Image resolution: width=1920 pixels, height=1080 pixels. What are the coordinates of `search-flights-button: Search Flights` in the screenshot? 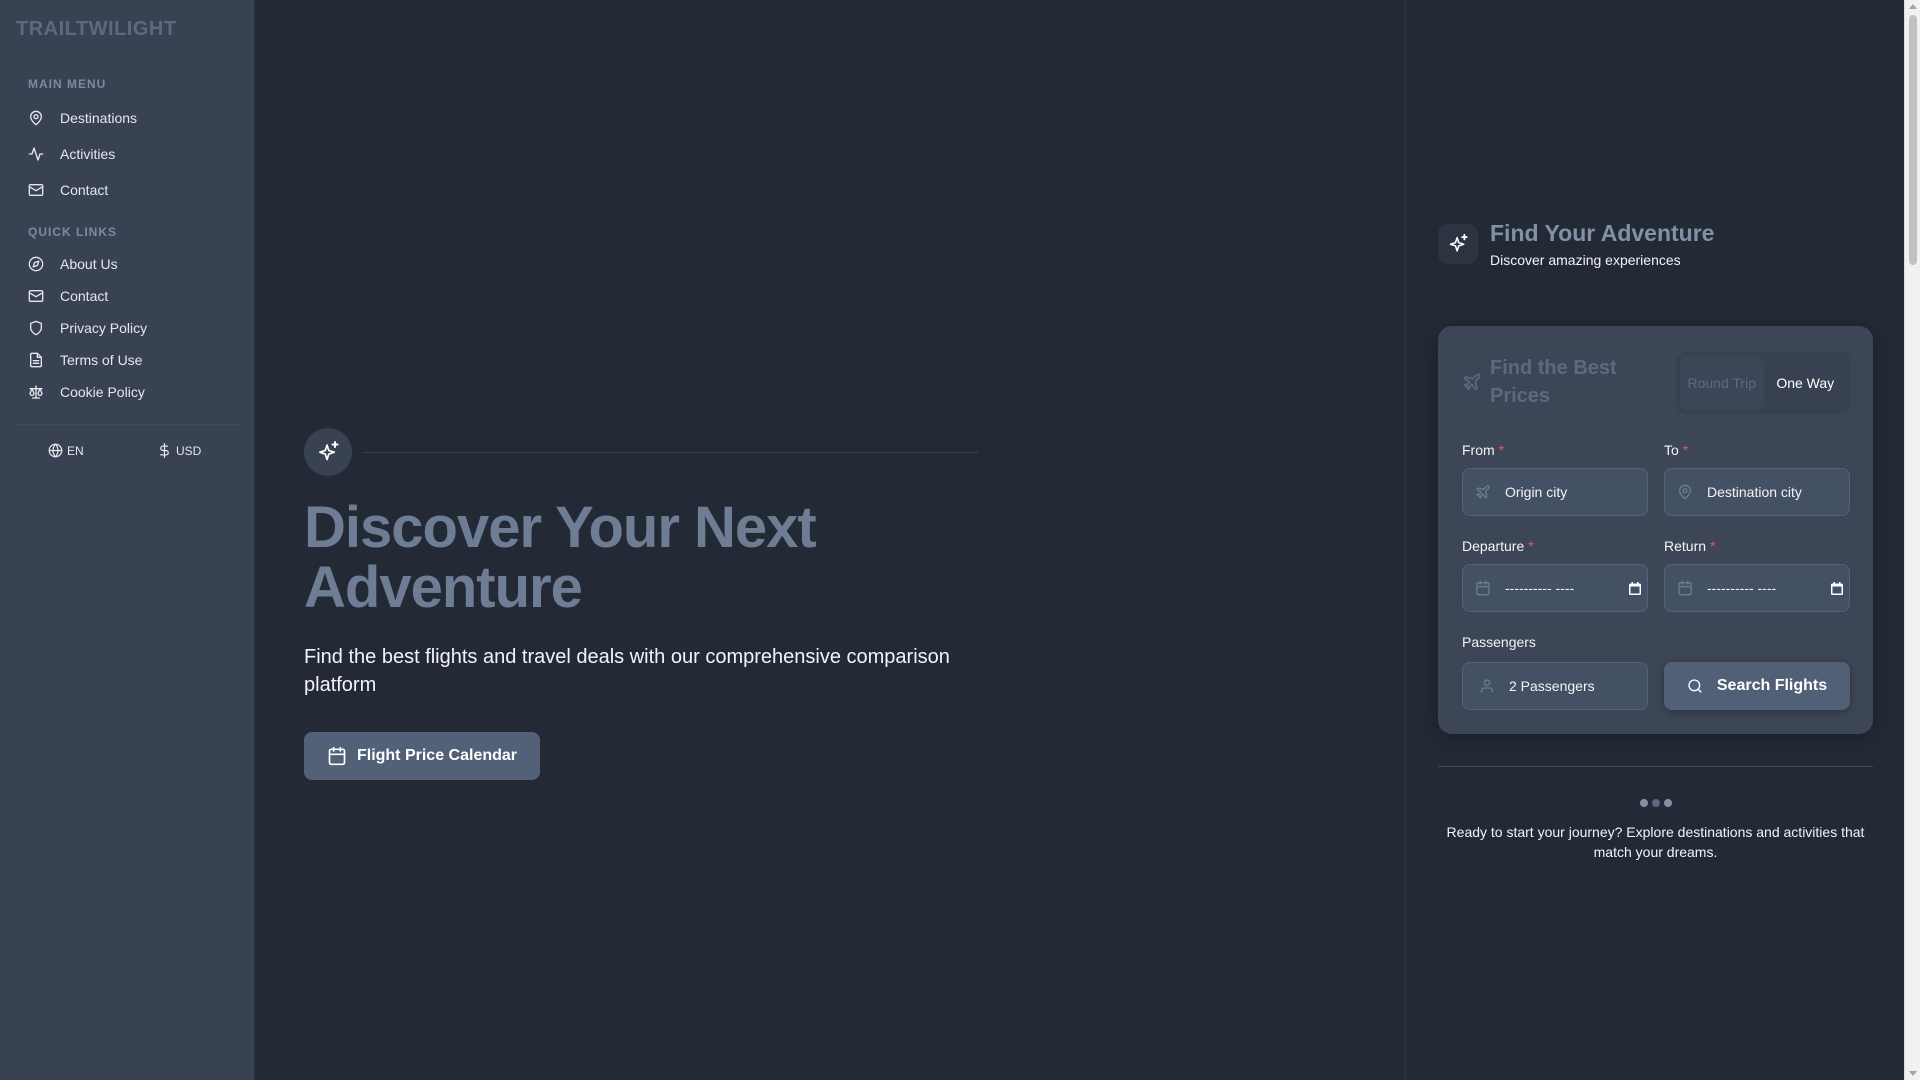 It's located at (1757, 686).